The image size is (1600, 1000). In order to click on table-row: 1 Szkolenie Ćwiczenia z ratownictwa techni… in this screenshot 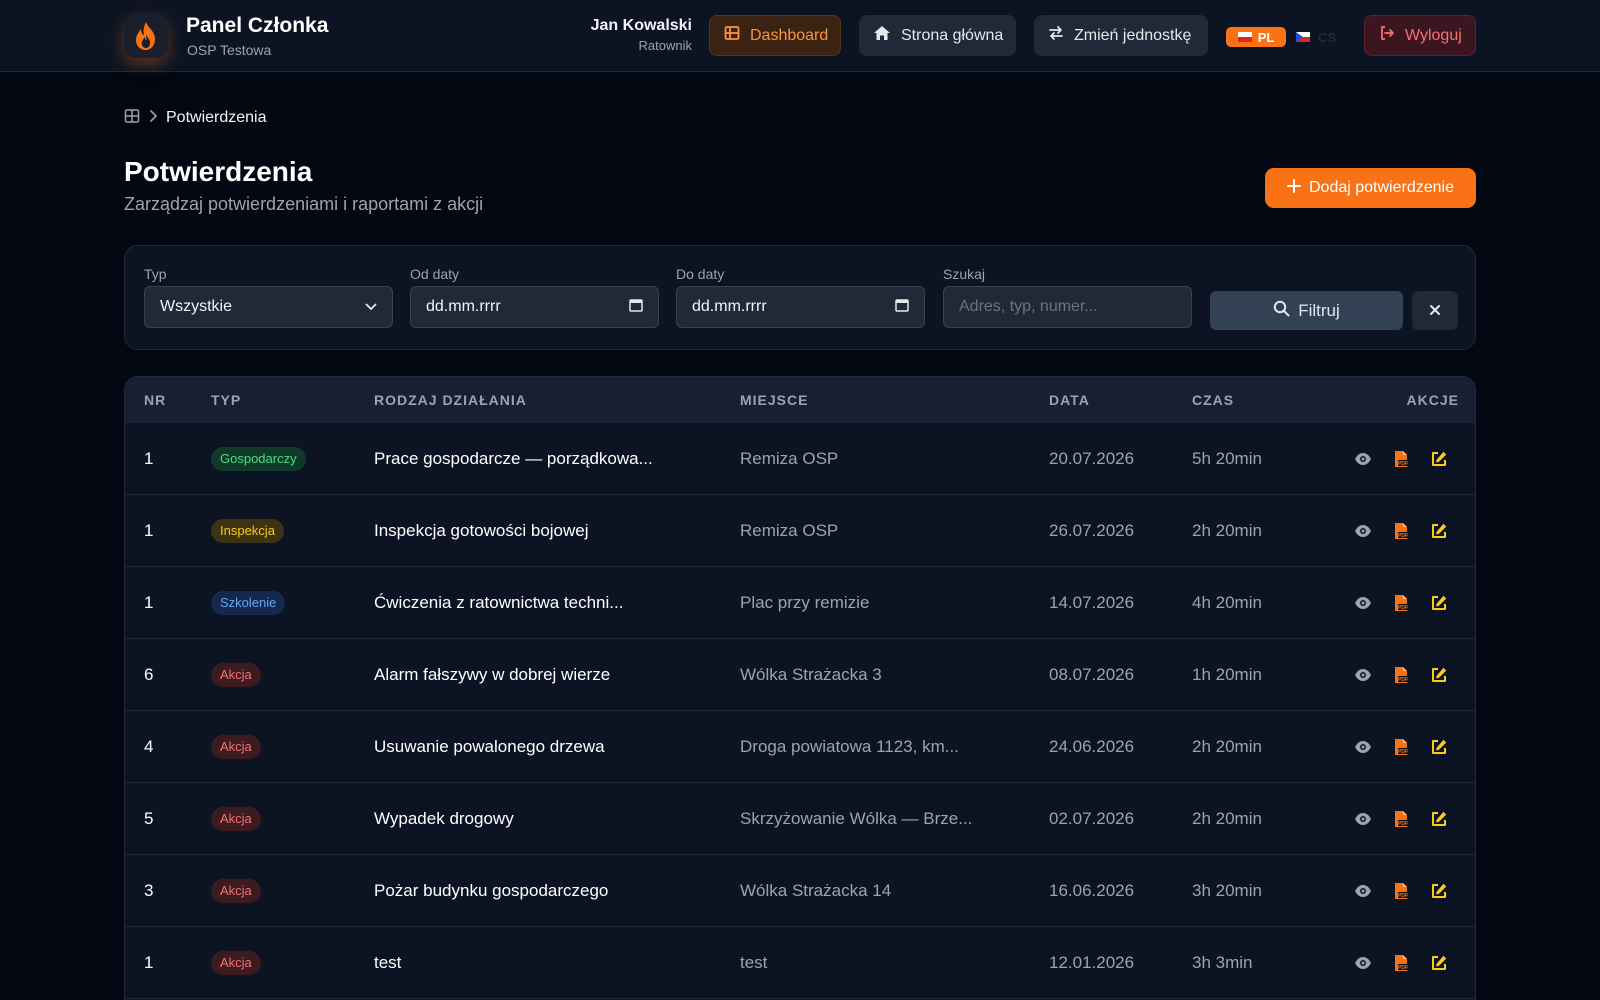, I will do `click(800, 603)`.